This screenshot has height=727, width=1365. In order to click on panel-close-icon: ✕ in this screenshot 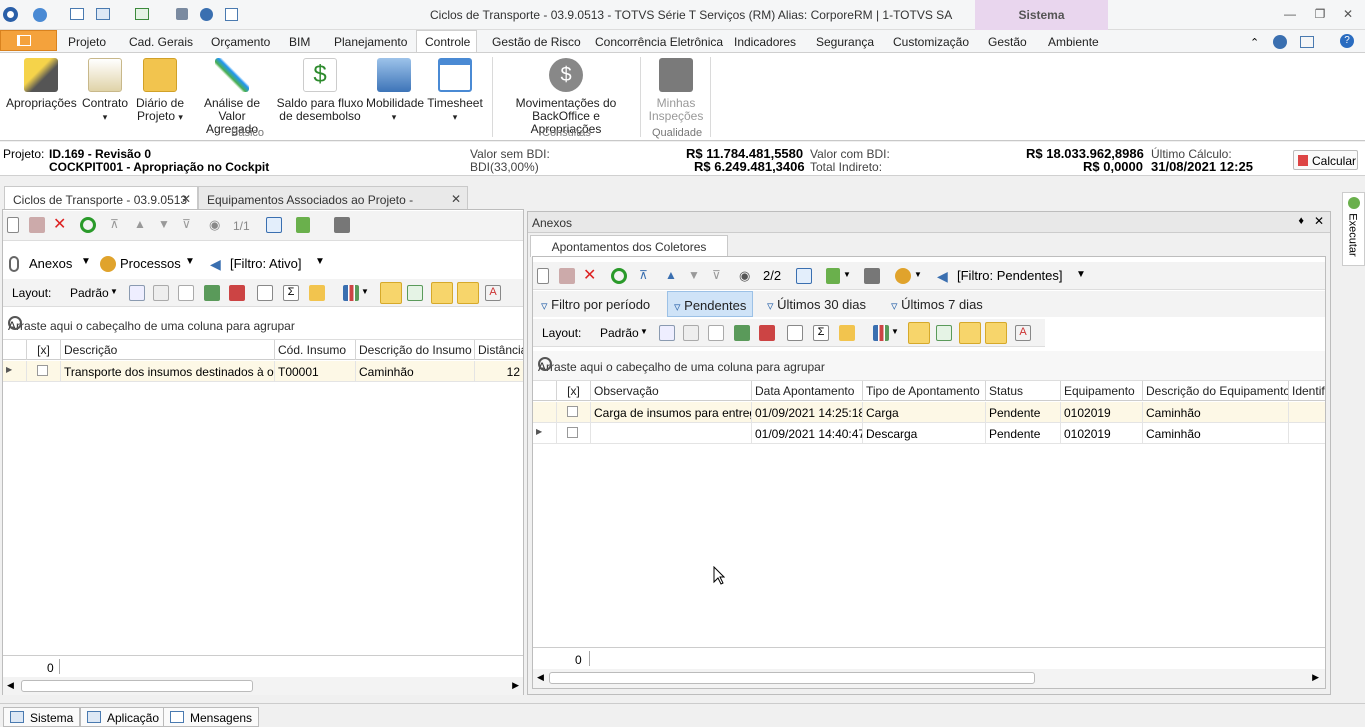, I will do `click(1319, 221)`.